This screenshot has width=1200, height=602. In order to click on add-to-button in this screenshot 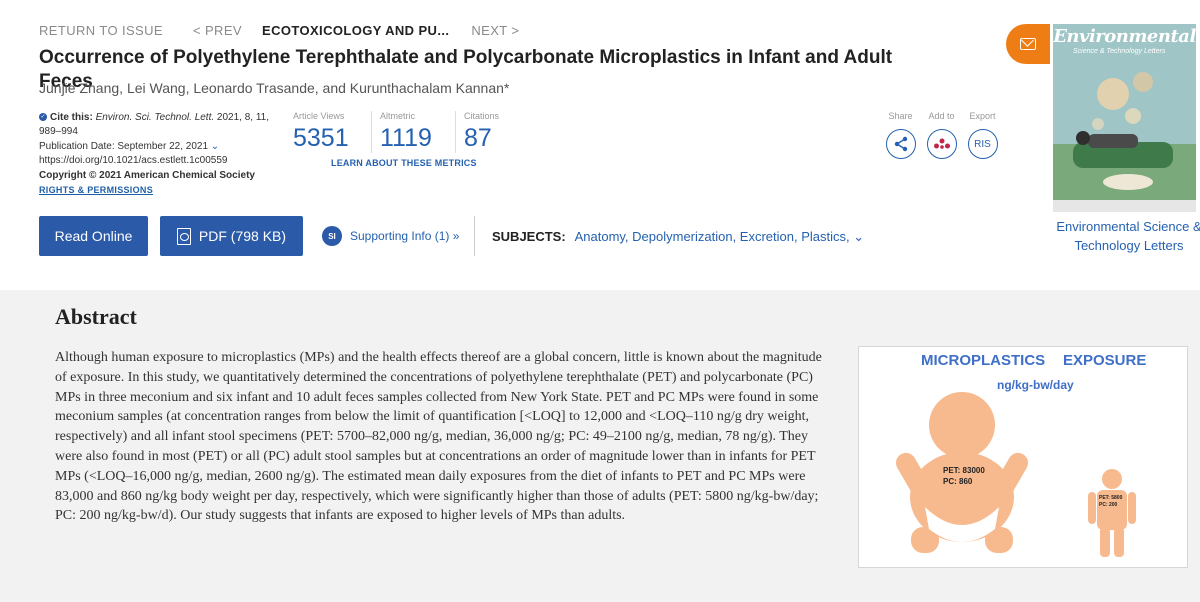, I will do `click(941, 144)`.